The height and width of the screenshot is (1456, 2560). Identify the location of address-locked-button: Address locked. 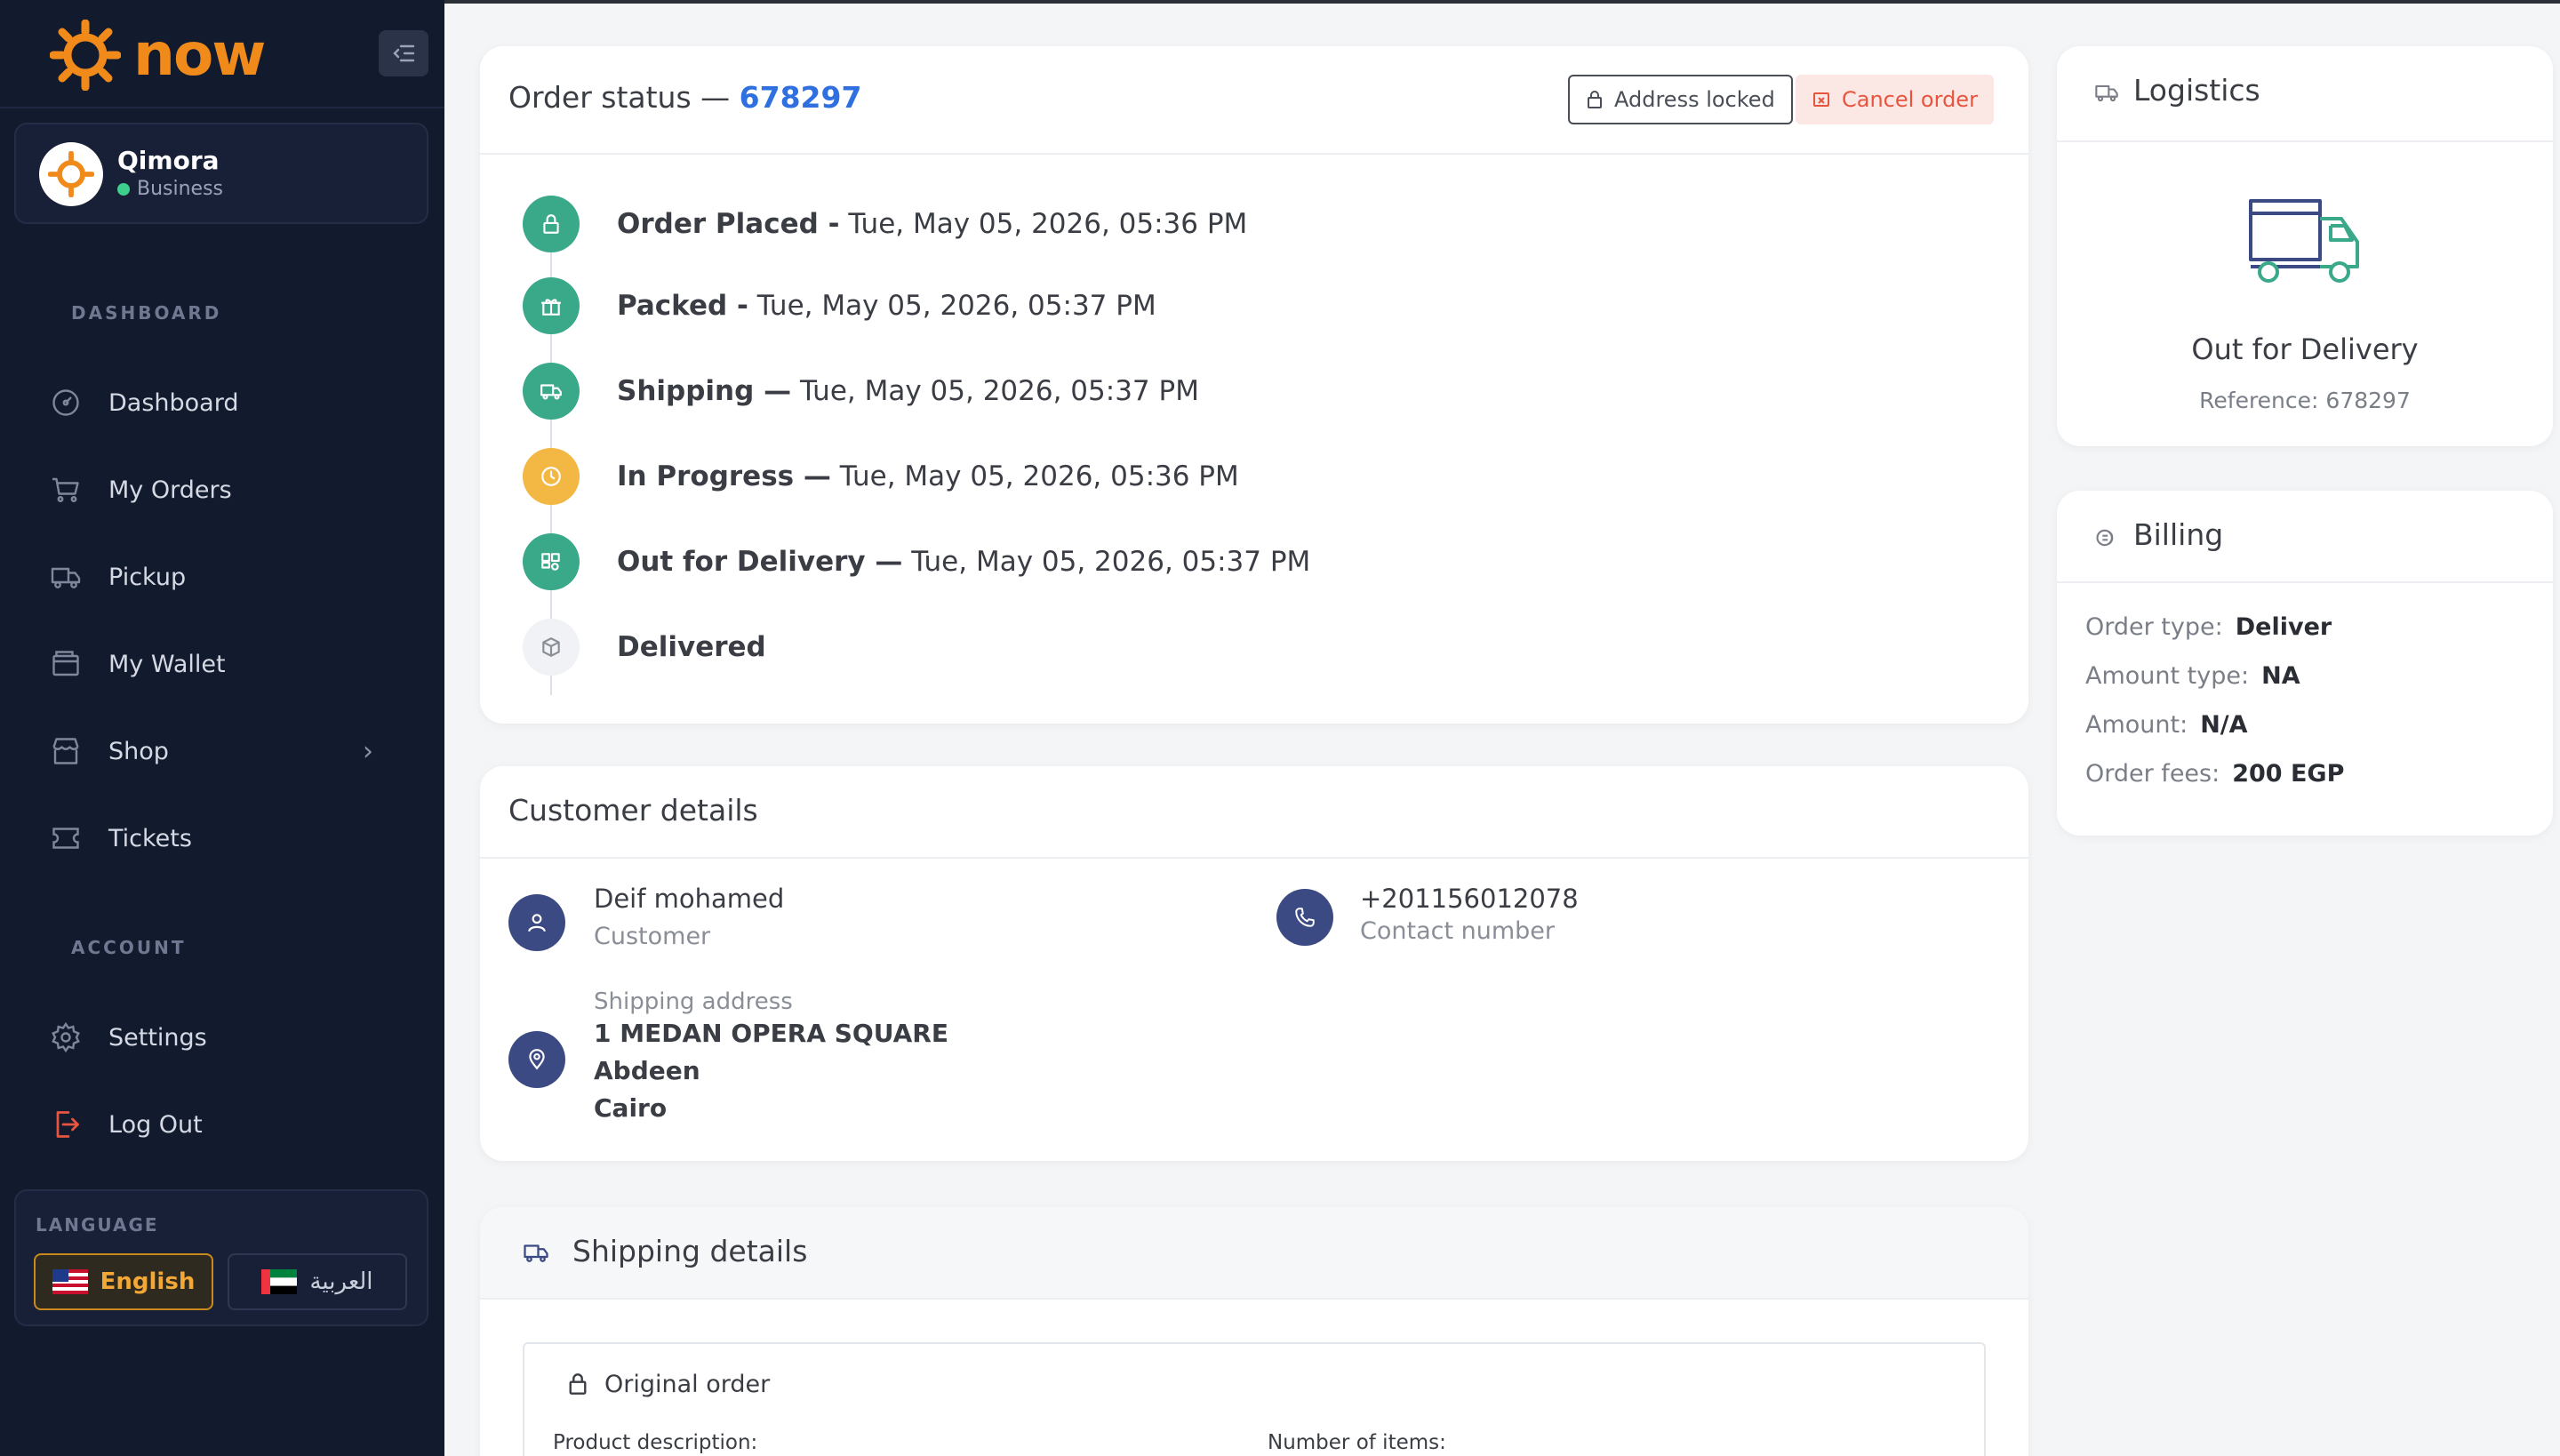
(1680, 99).